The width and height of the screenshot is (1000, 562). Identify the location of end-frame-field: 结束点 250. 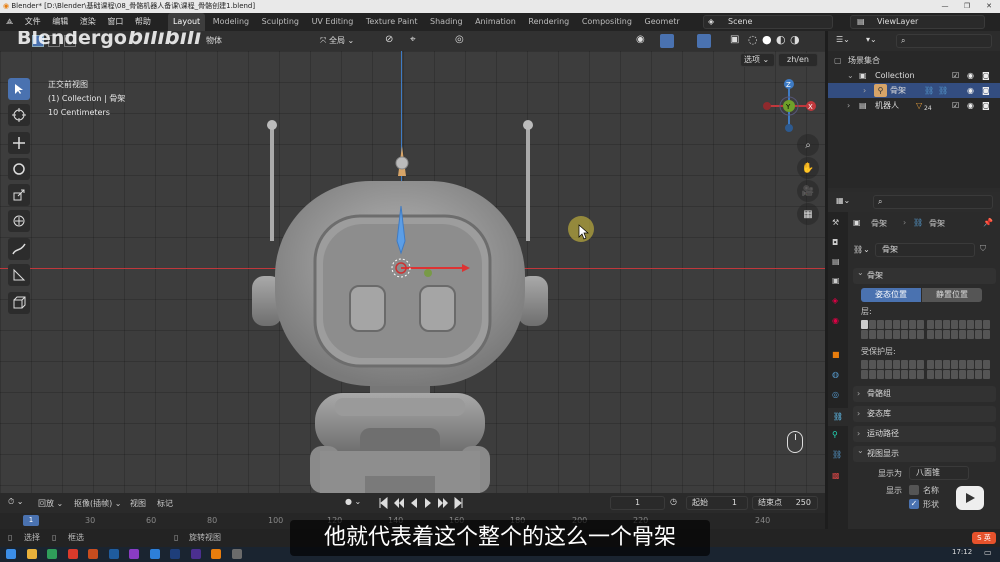
(785, 503).